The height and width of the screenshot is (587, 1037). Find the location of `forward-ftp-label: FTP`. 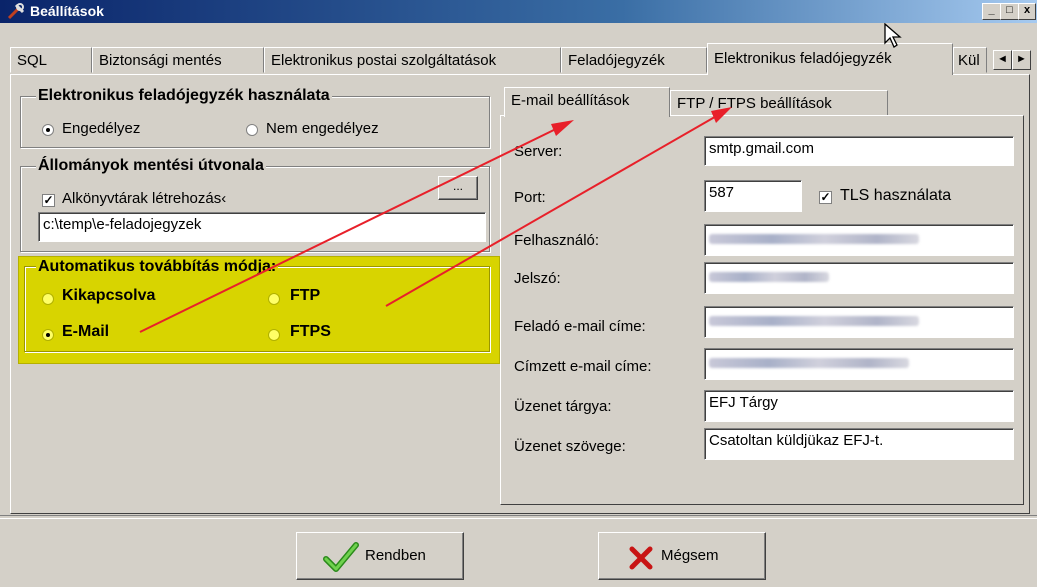

forward-ftp-label: FTP is located at coordinates (305, 296).